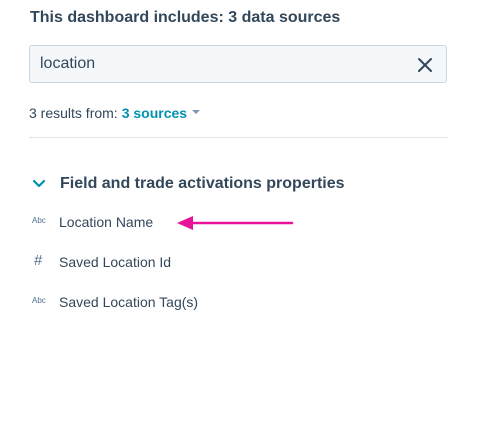 The width and height of the screenshot is (486, 432). I want to click on caret-down-icon, so click(196, 112).